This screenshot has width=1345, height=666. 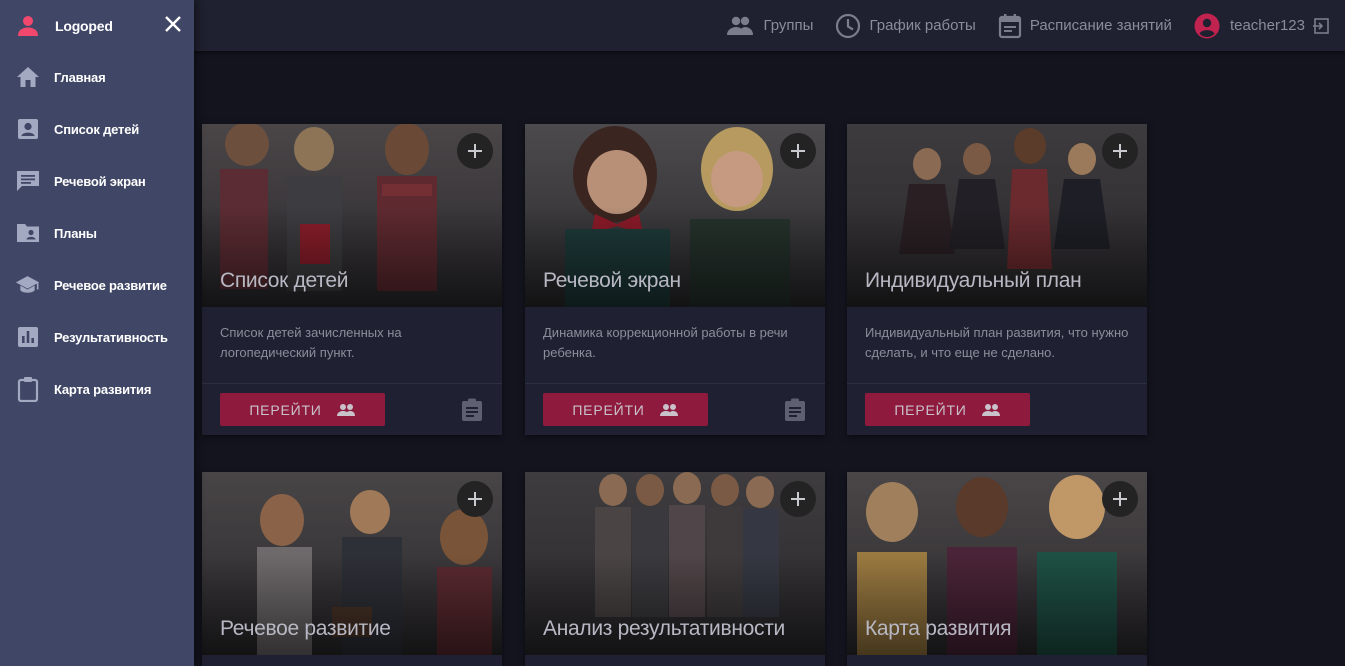 I want to click on sidebar-item-label: Карта развития, so click(x=103, y=389).